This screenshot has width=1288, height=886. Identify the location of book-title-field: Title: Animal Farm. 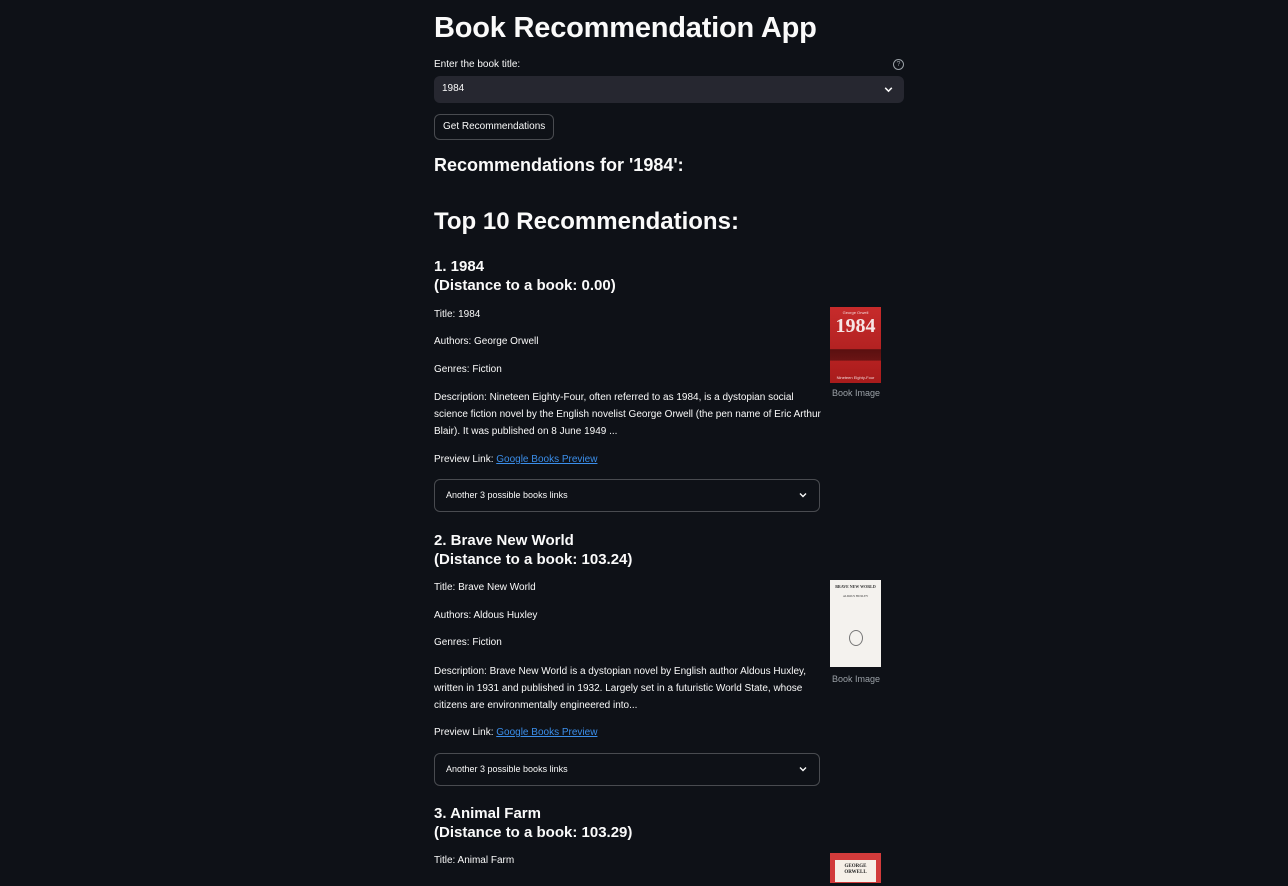
(474, 860).